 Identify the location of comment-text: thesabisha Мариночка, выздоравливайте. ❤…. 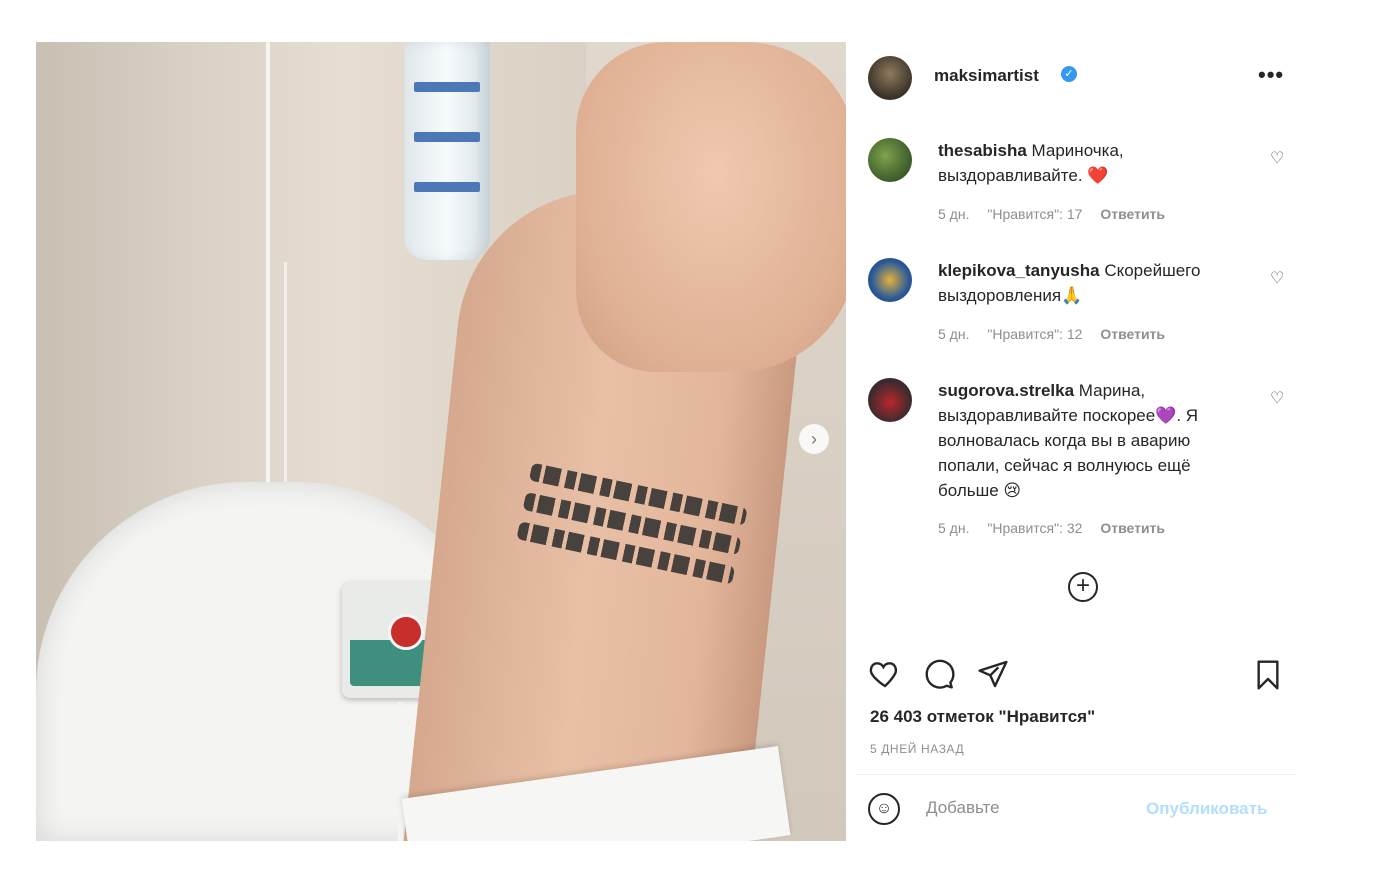
(1093, 163).